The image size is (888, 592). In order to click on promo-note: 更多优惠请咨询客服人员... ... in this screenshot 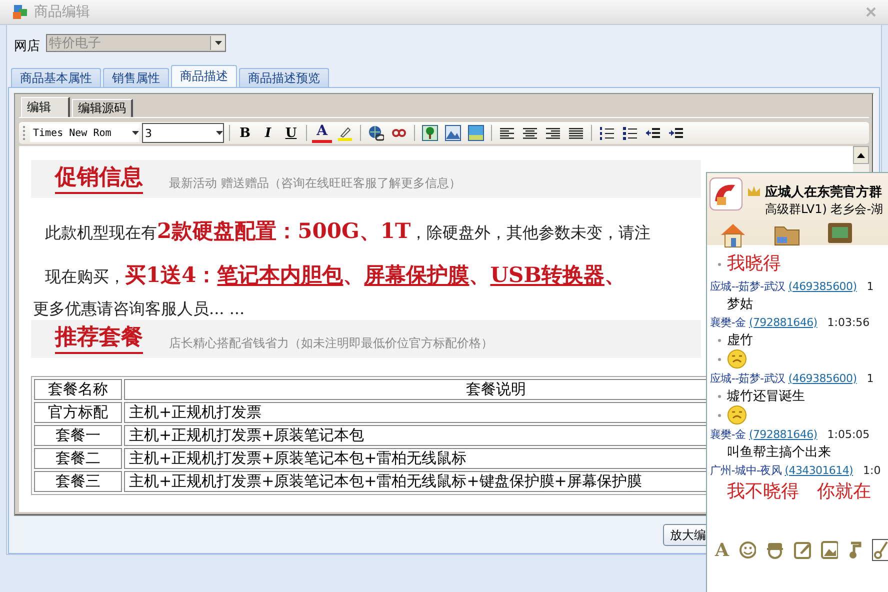, I will do `click(138, 309)`.